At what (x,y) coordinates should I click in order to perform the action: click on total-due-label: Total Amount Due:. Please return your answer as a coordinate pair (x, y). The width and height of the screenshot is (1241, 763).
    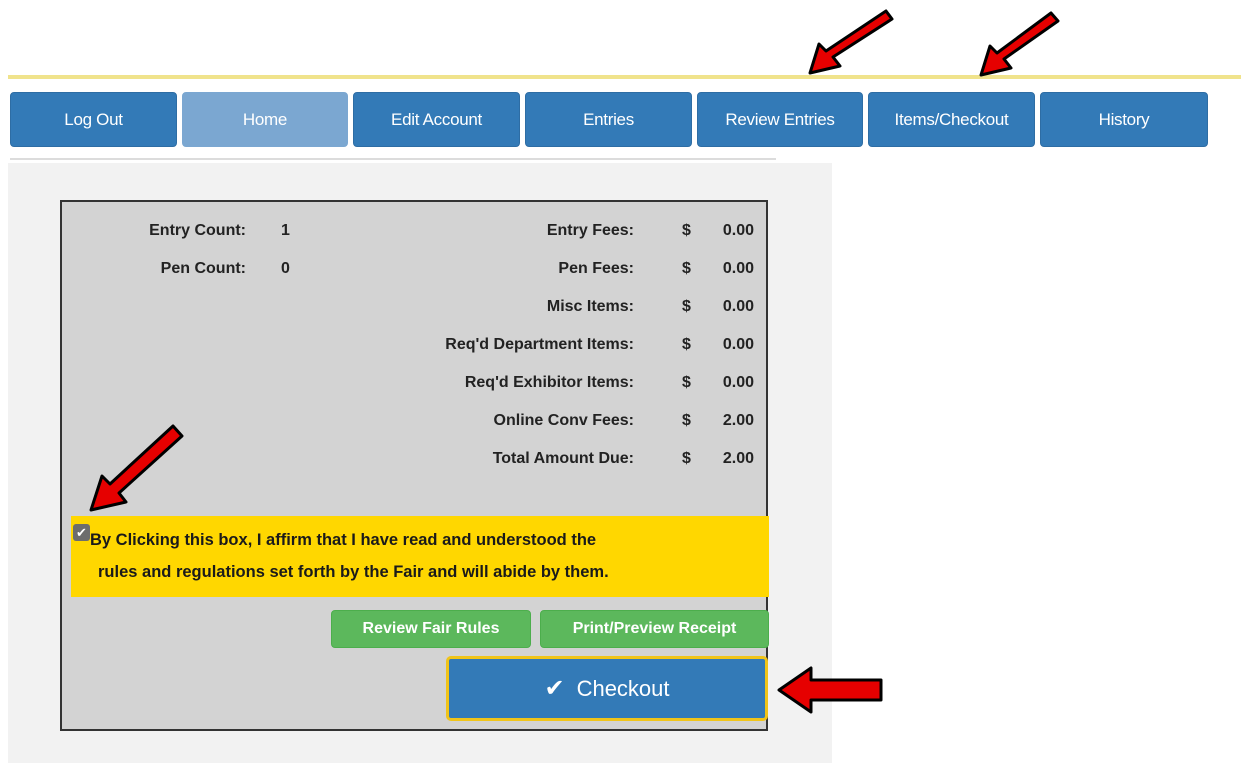
    Looking at the image, I should click on (563, 458).